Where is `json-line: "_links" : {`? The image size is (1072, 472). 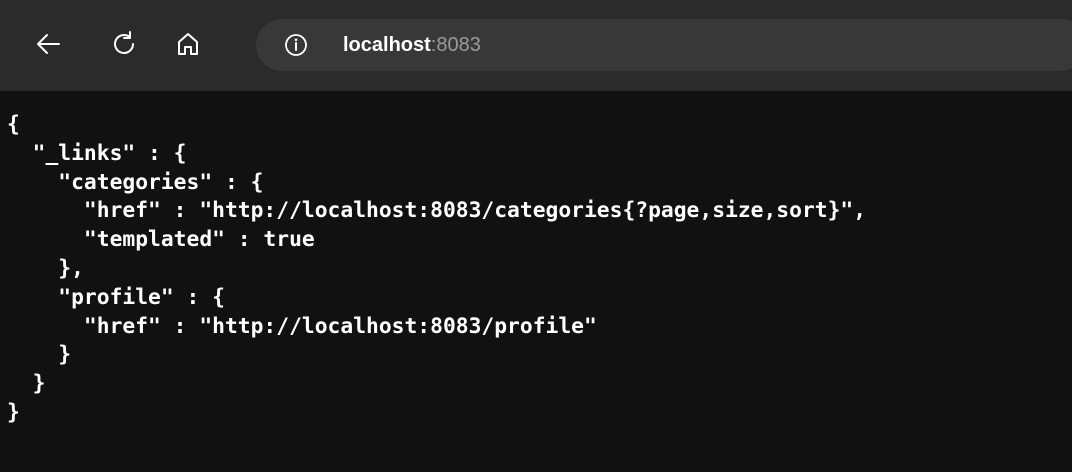
json-line: "_links" : { is located at coordinates (97, 153).